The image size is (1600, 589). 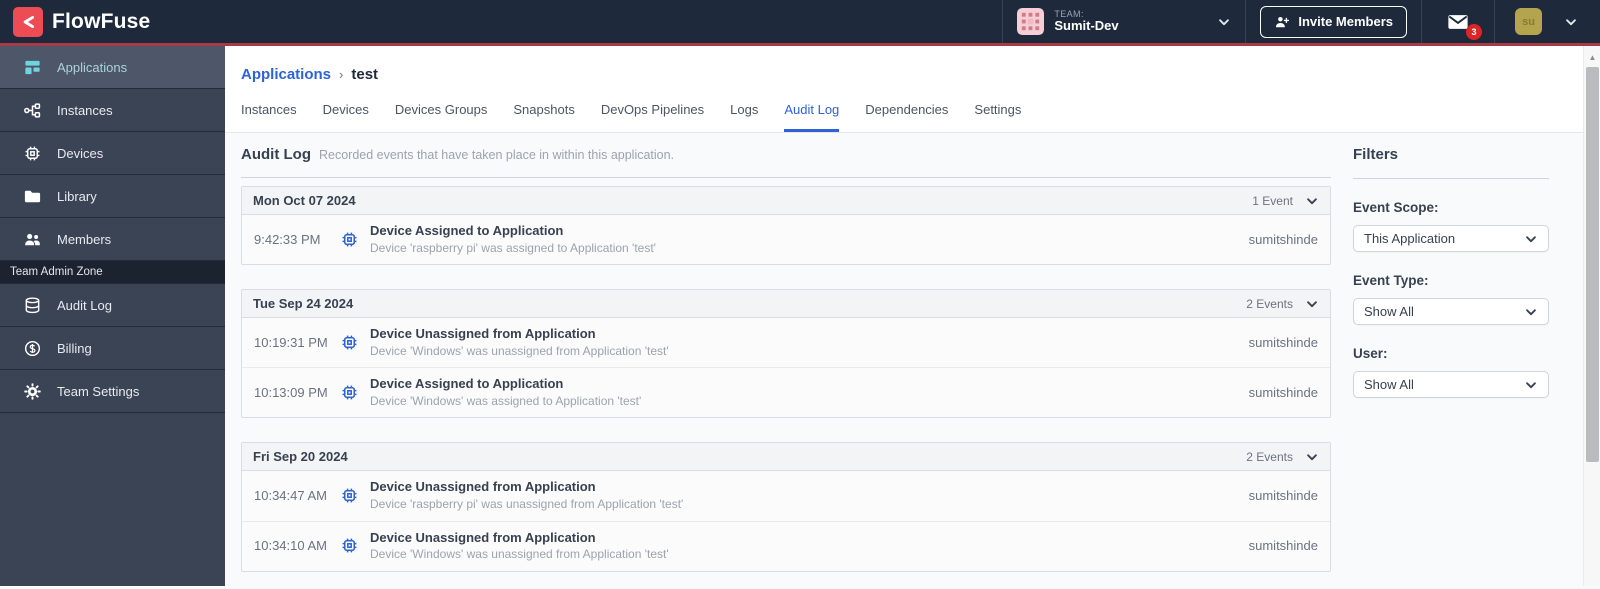 I want to click on breadcrumb-applications-link: Applications, so click(x=286, y=74).